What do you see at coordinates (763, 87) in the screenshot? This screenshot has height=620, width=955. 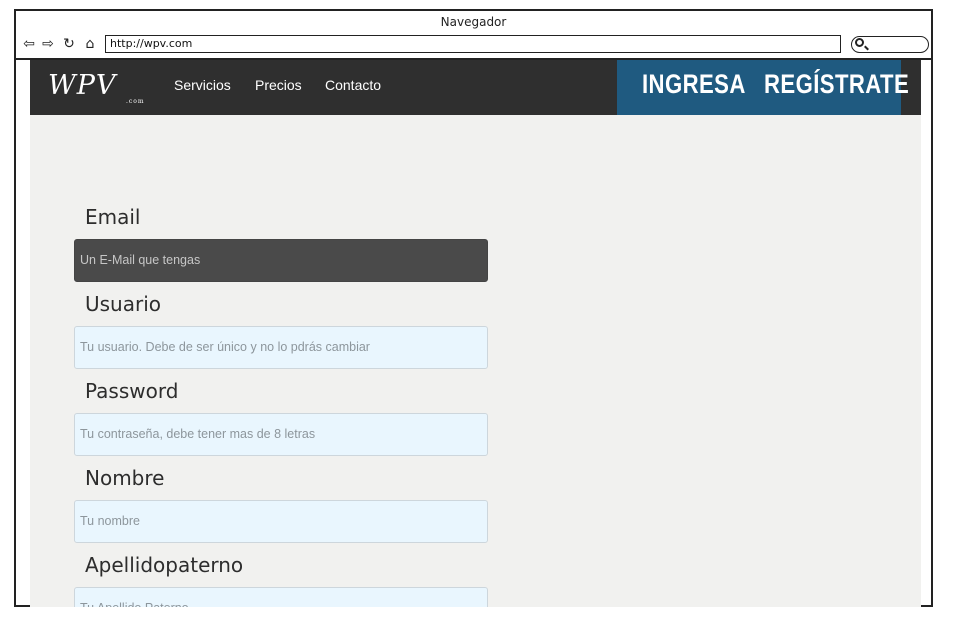 I see `auth-actions: INGRESA REGÍSTRATE` at bounding box center [763, 87].